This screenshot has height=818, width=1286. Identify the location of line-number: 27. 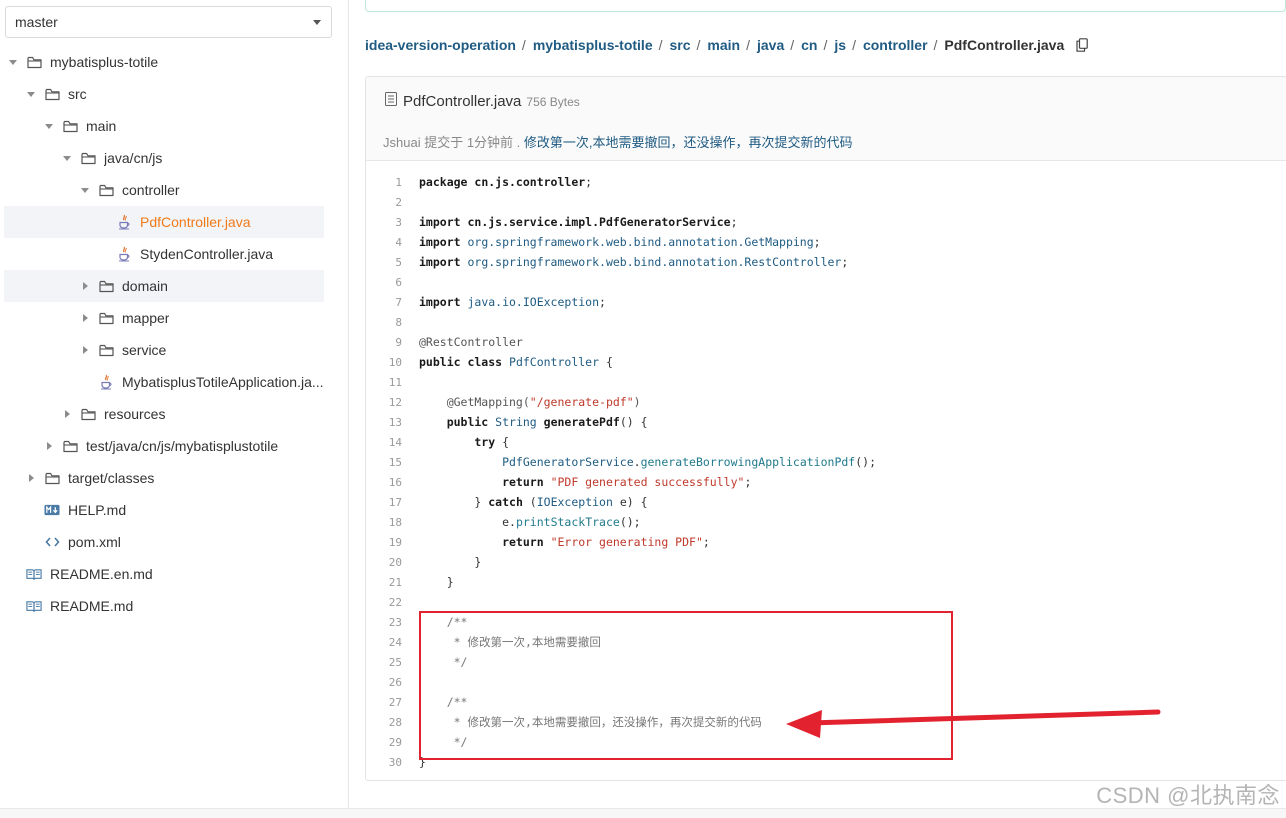
(384, 702).